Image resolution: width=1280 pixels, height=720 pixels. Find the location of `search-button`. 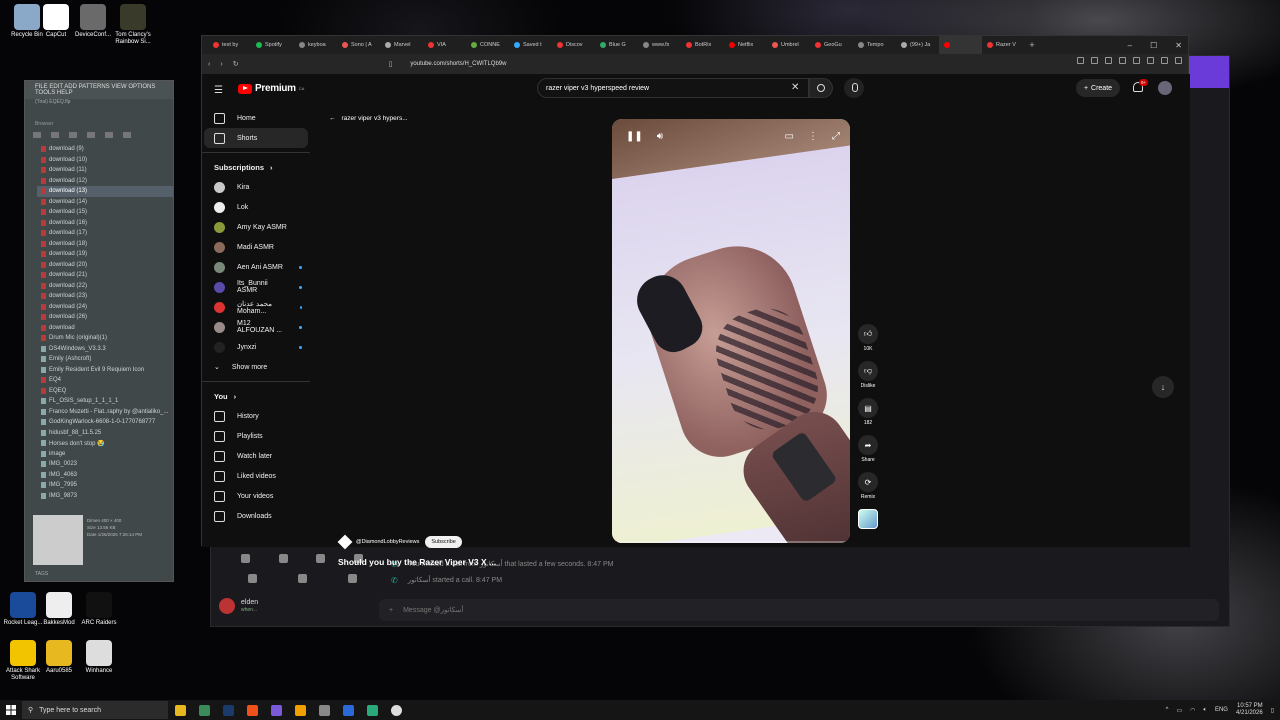

search-button is located at coordinates (821, 88).